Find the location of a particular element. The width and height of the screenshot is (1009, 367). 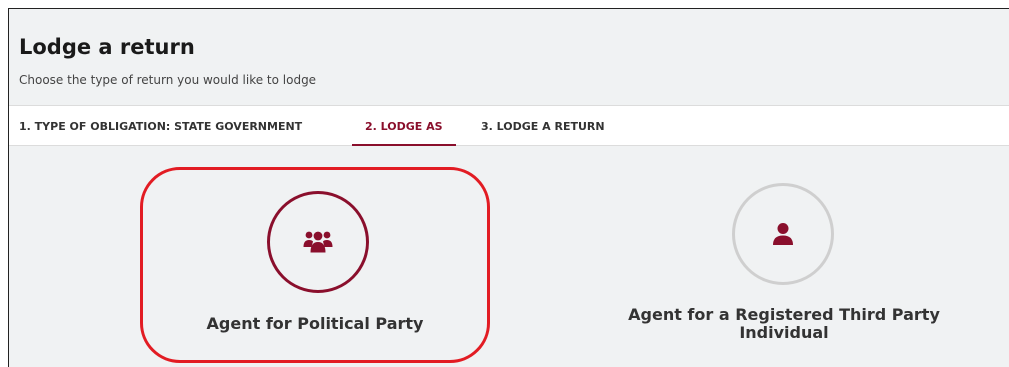

option-label: Agent for Political Party is located at coordinates (315, 323).